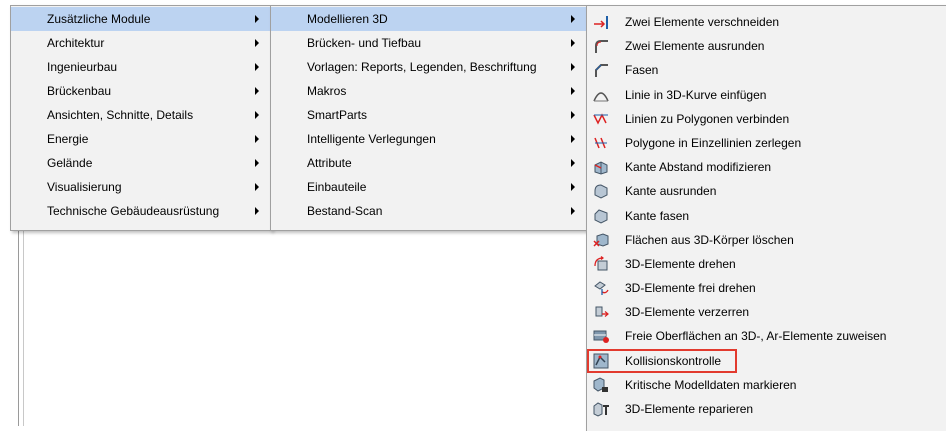 The image size is (946, 431). I want to click on menu-item-label: Ingenieurbau, so click(82, 67).